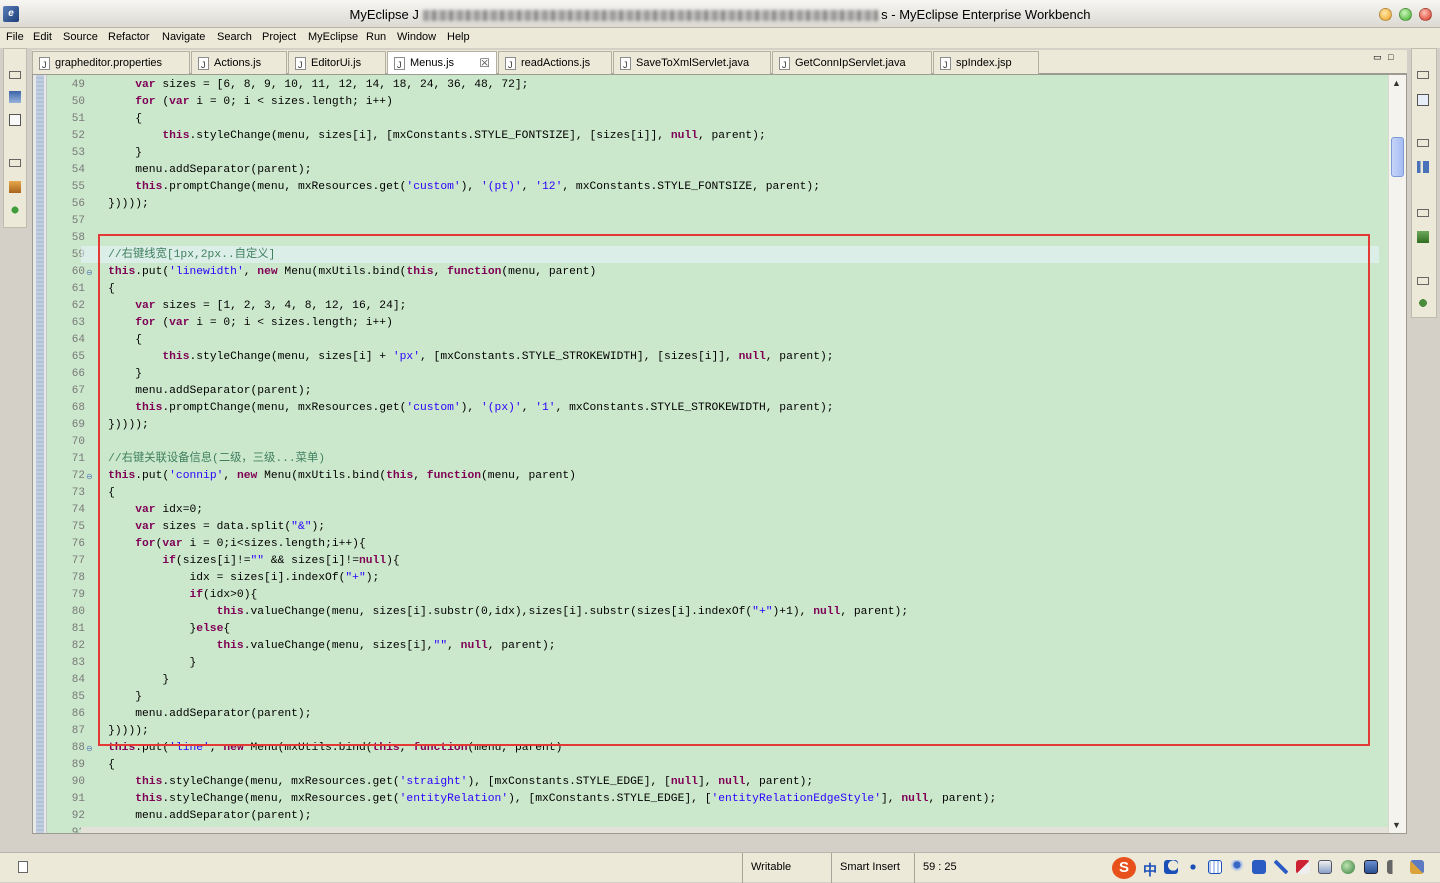 This screenshot has height=883, width=1440. What do you see at coordinates (1423, 100) in the screenshot?
I see `outline-view-icon` at bounding box center [1423, 100].